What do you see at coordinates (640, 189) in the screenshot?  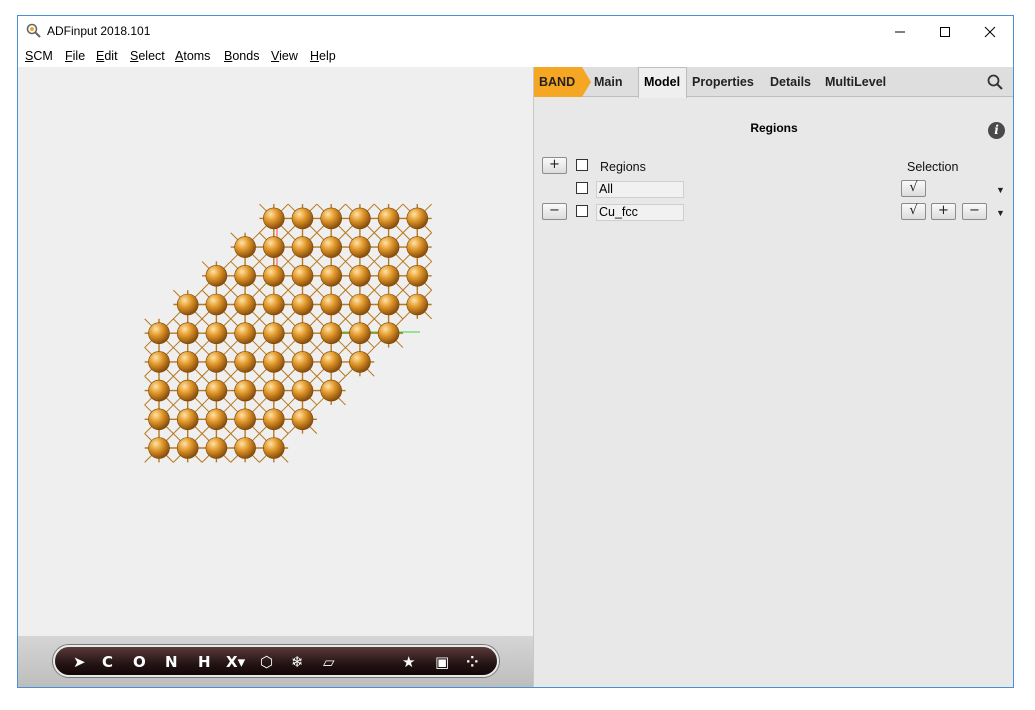 I see `region-name-all: All` at bounding box center [640, 189].